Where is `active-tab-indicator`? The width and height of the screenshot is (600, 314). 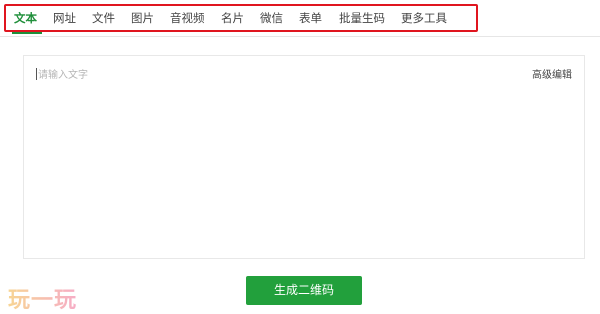
active-tab-indicator is located at coordinates (27, 33).